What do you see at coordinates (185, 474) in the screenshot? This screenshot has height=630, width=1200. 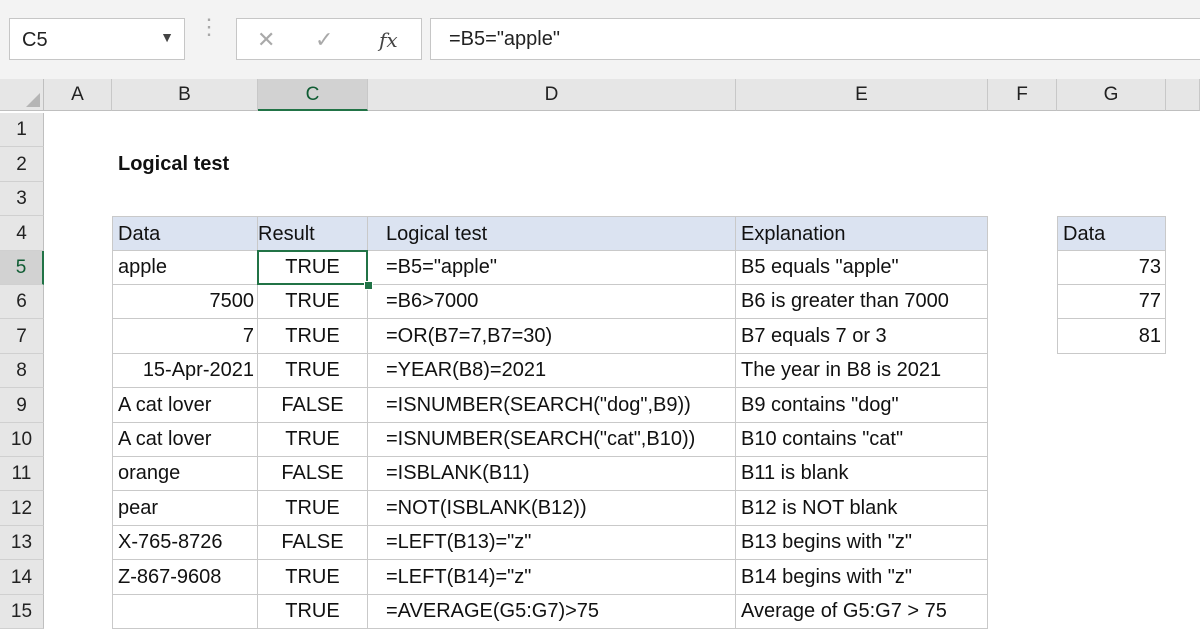 I see `data-cell: orange` at bounding box center [185, 474].